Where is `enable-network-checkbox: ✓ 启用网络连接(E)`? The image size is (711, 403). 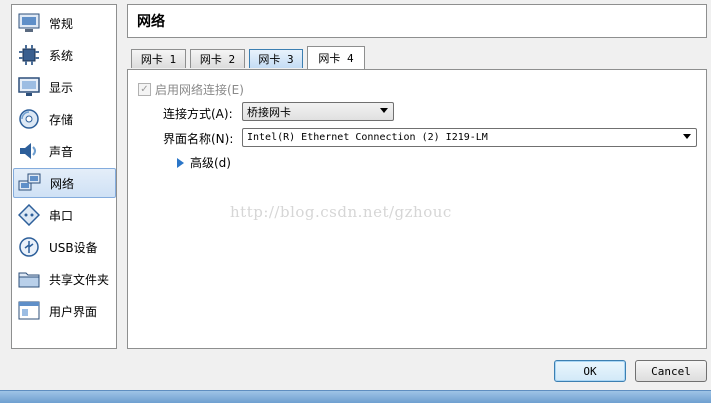
enable-network-checkbox: ✓ 启用网络连接(E) is located at coordinates (191, 89).